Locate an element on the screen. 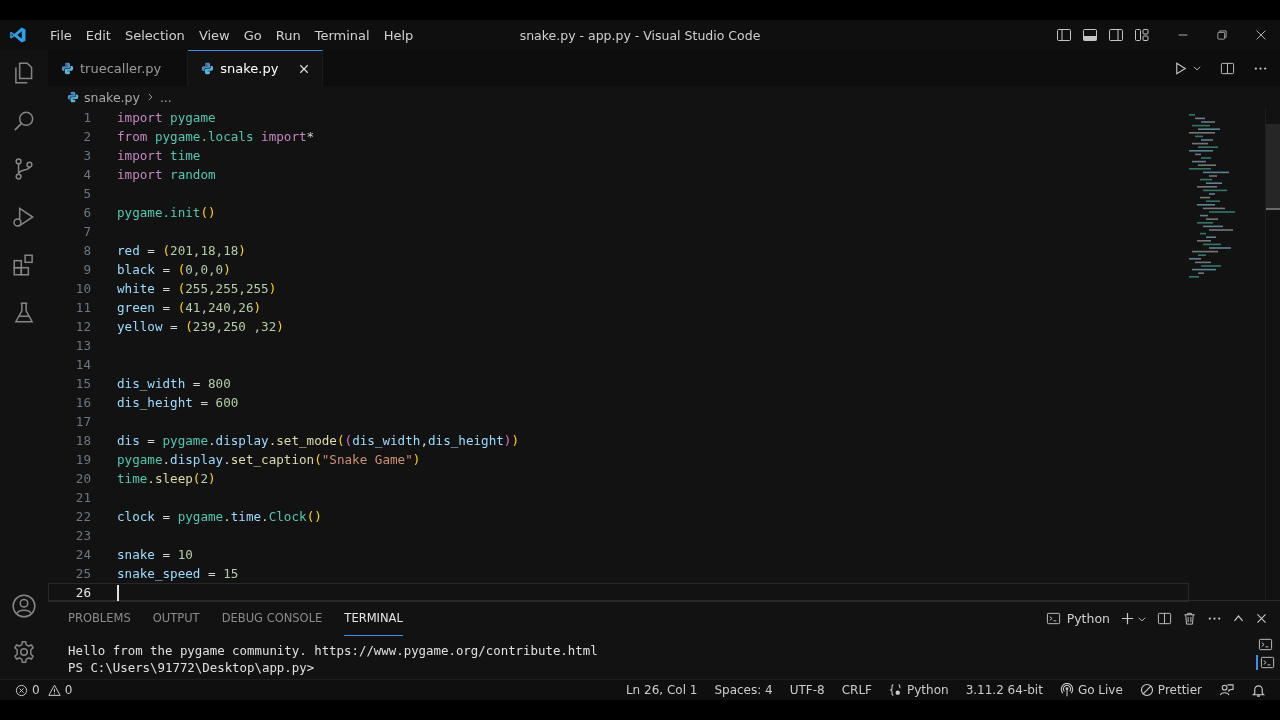  line-number: 20 is located at coordinates (82, 478).